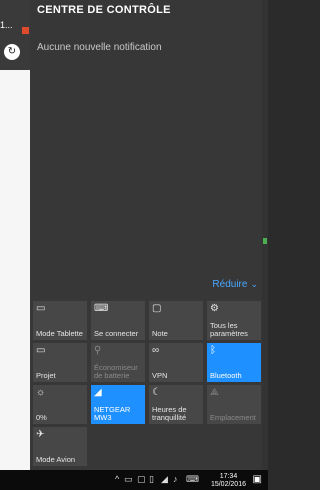  I want to click on settings-icon: ⚙, so click(214, 308).